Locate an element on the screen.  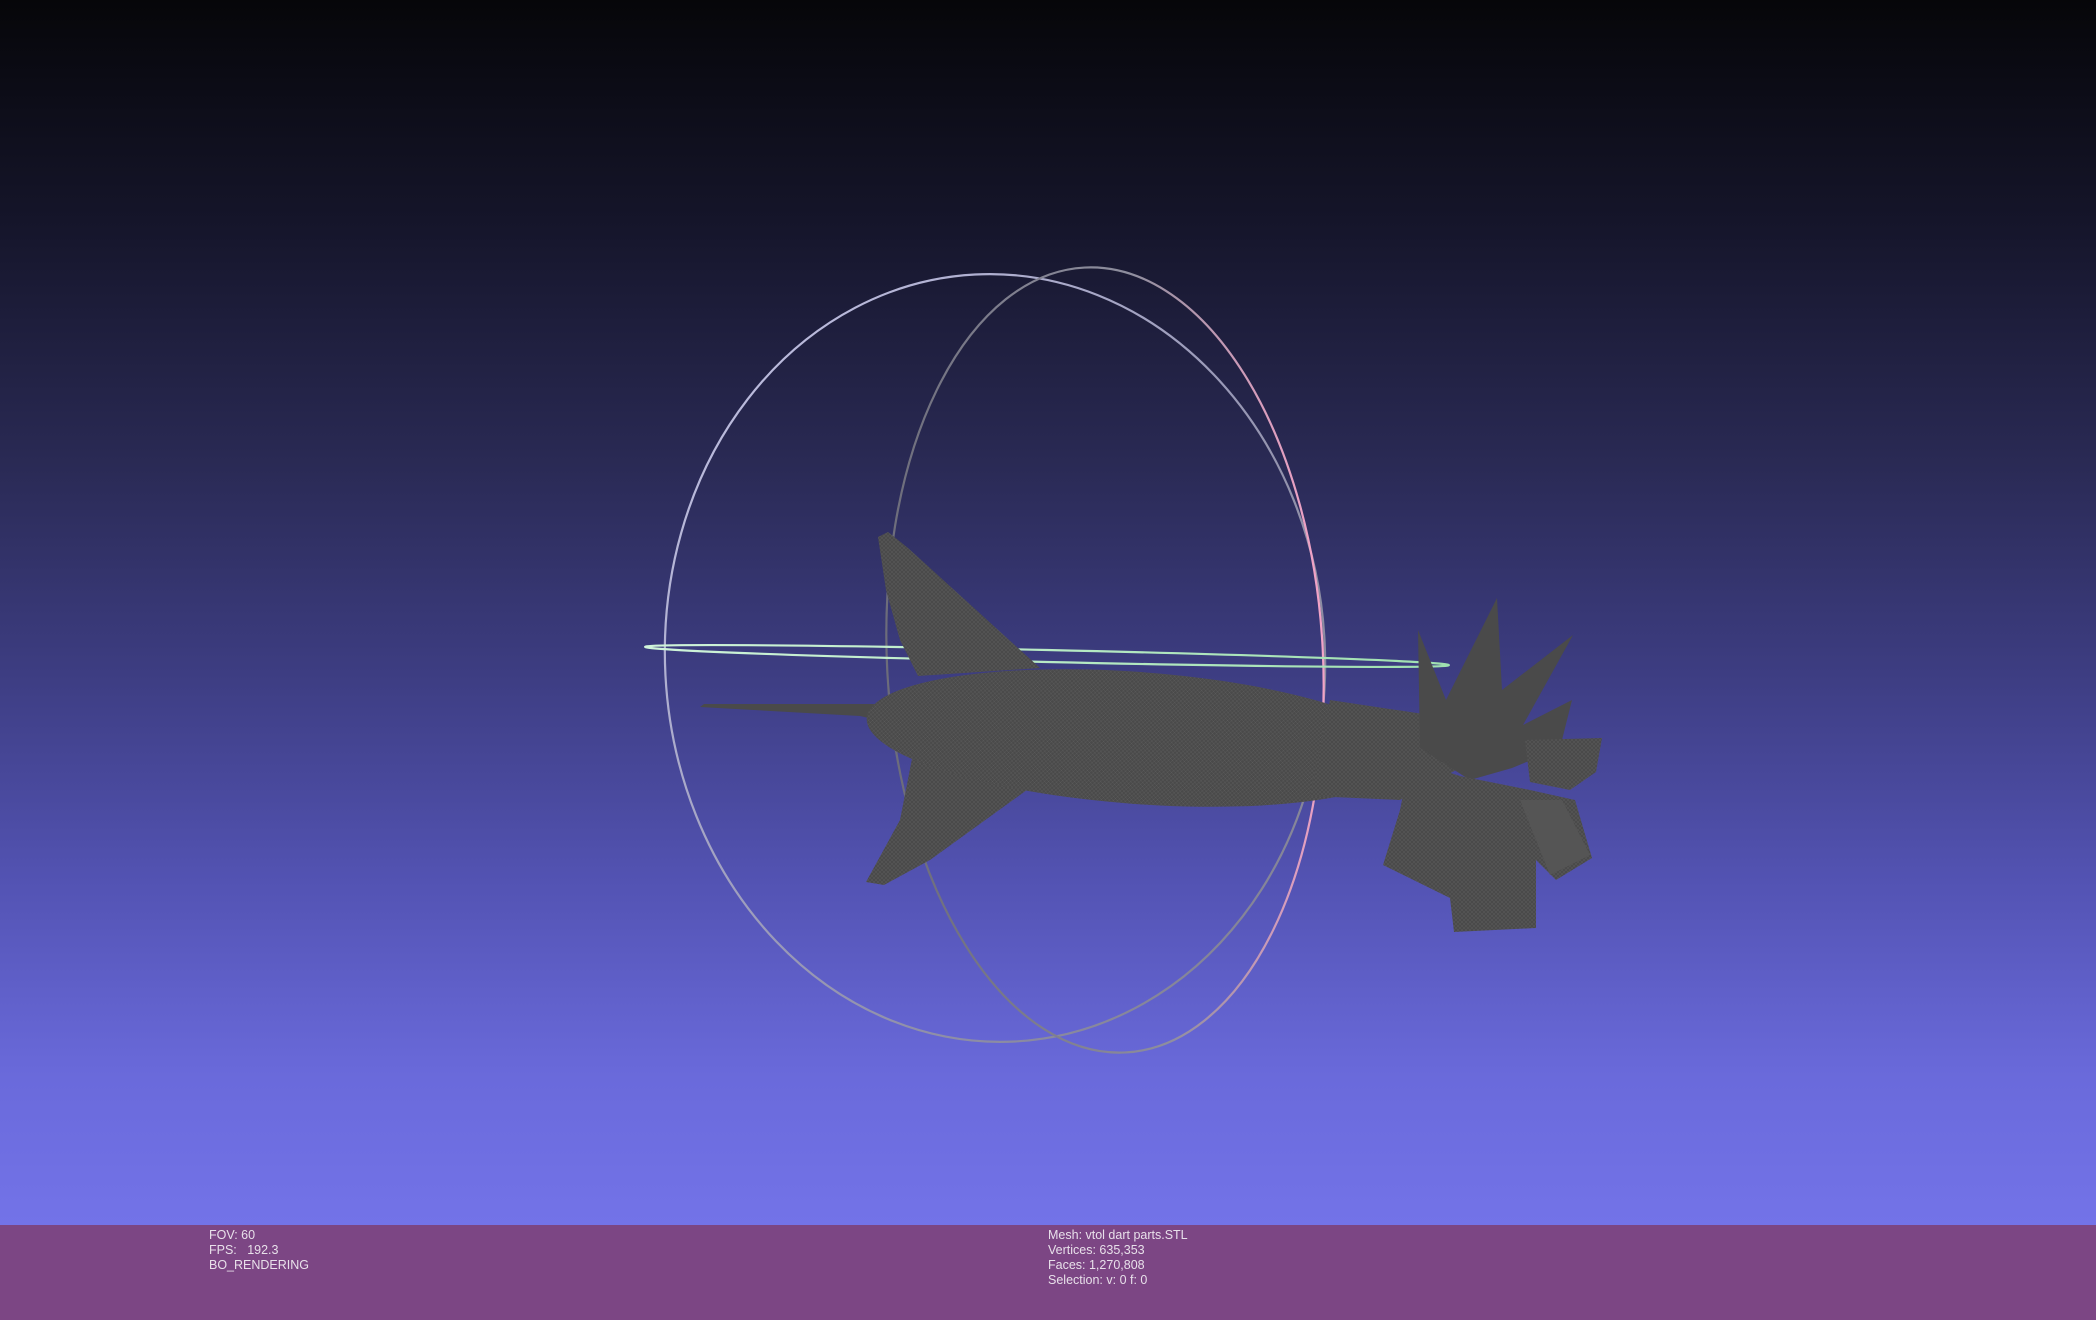
fov-readout: FOV: 60 is located at coordinates (232, 1235).